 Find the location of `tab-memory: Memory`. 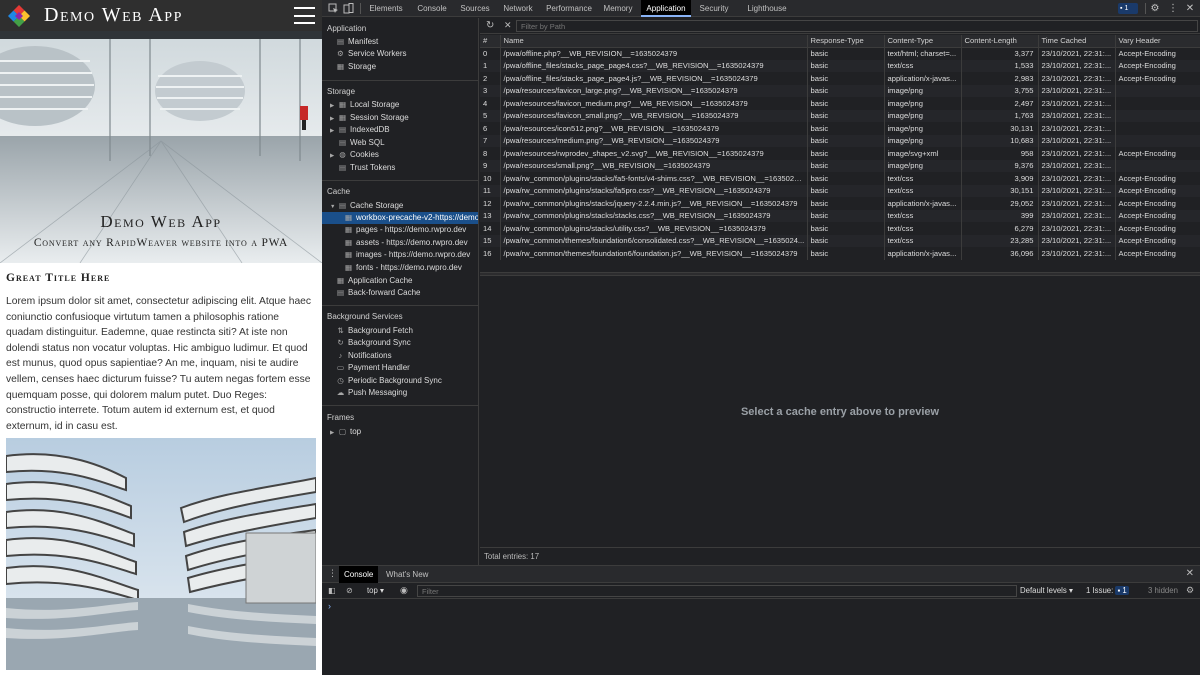

tab-memory: Memory is located at coordinates (618, 8).